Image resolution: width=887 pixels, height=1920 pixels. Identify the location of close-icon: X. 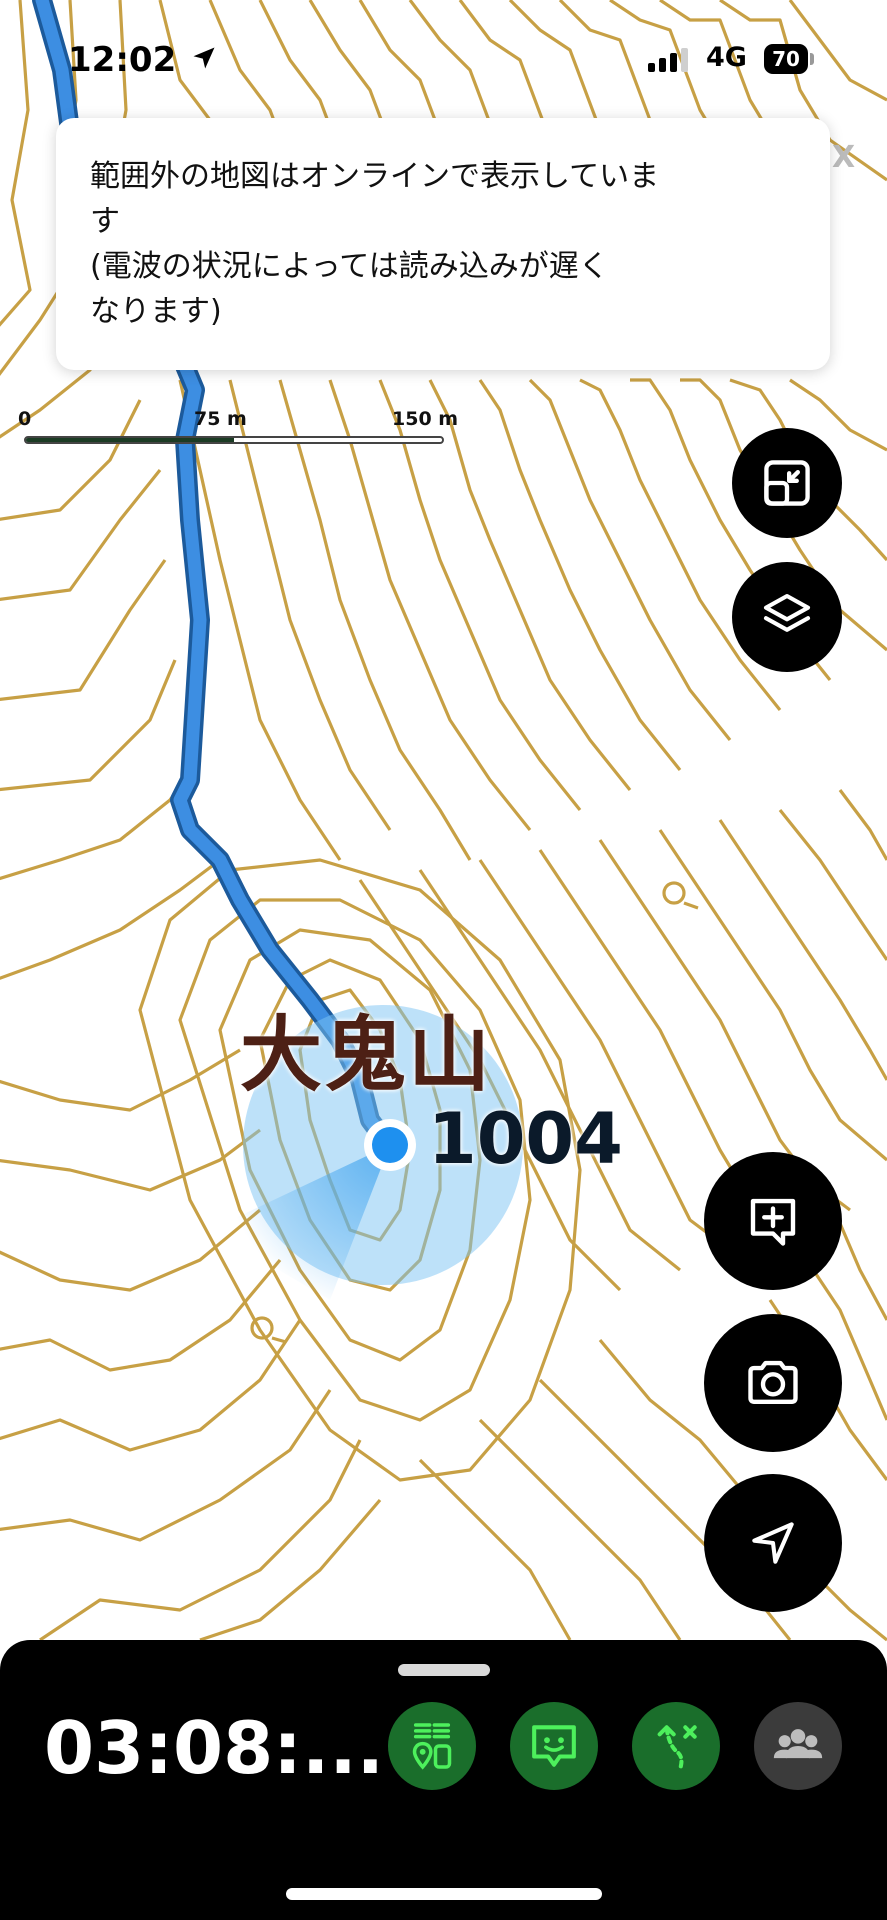
(843, 157).